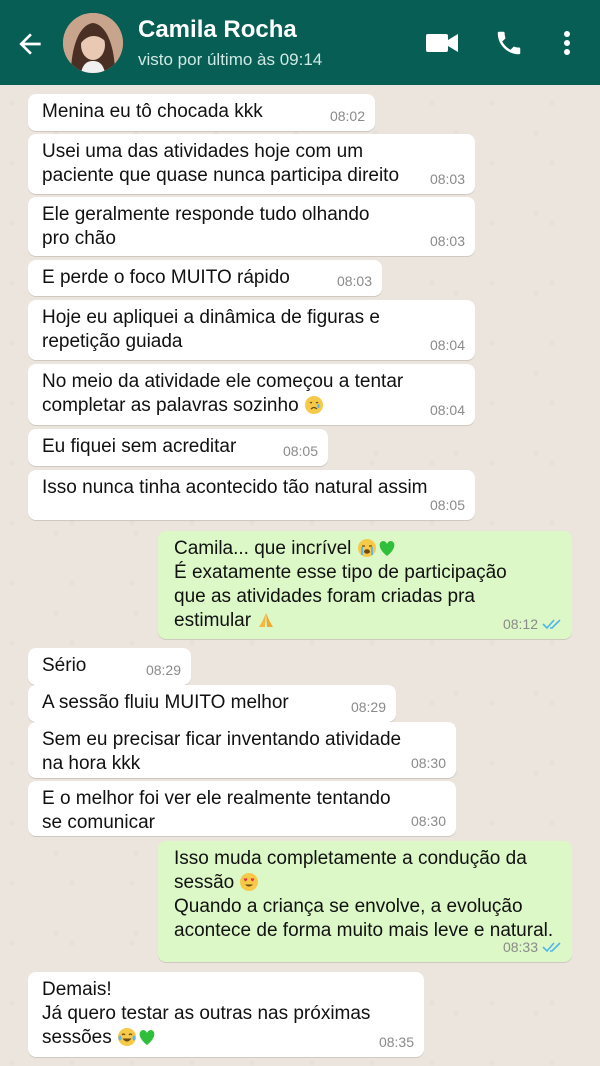  I want to click on message-bubble-incoming: Sério 08:29, so click(109, 666).